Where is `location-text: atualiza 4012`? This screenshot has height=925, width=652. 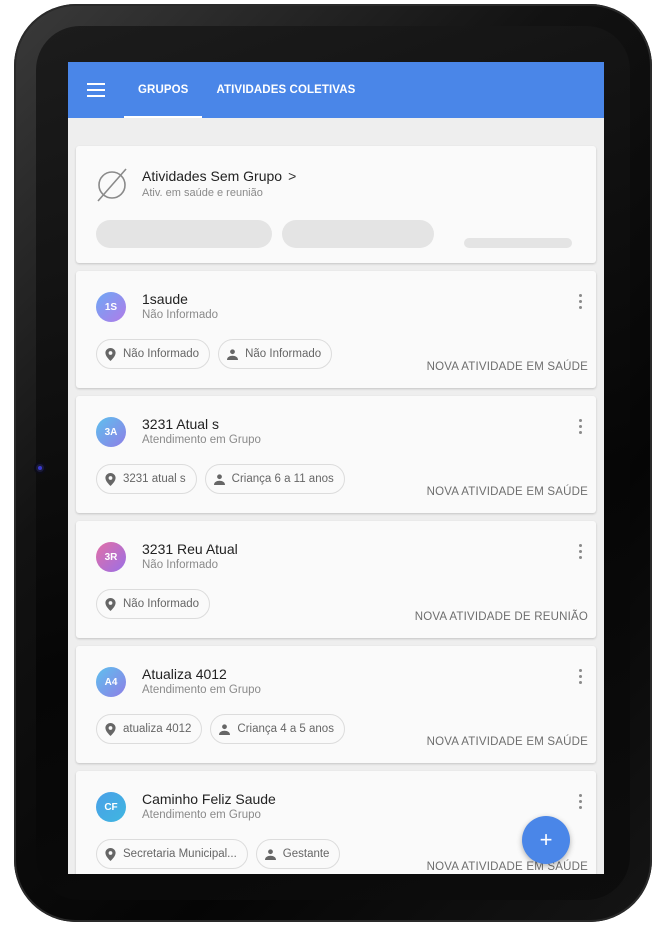 location-text: atualiza 4012 is located at coordinates (157, 729).